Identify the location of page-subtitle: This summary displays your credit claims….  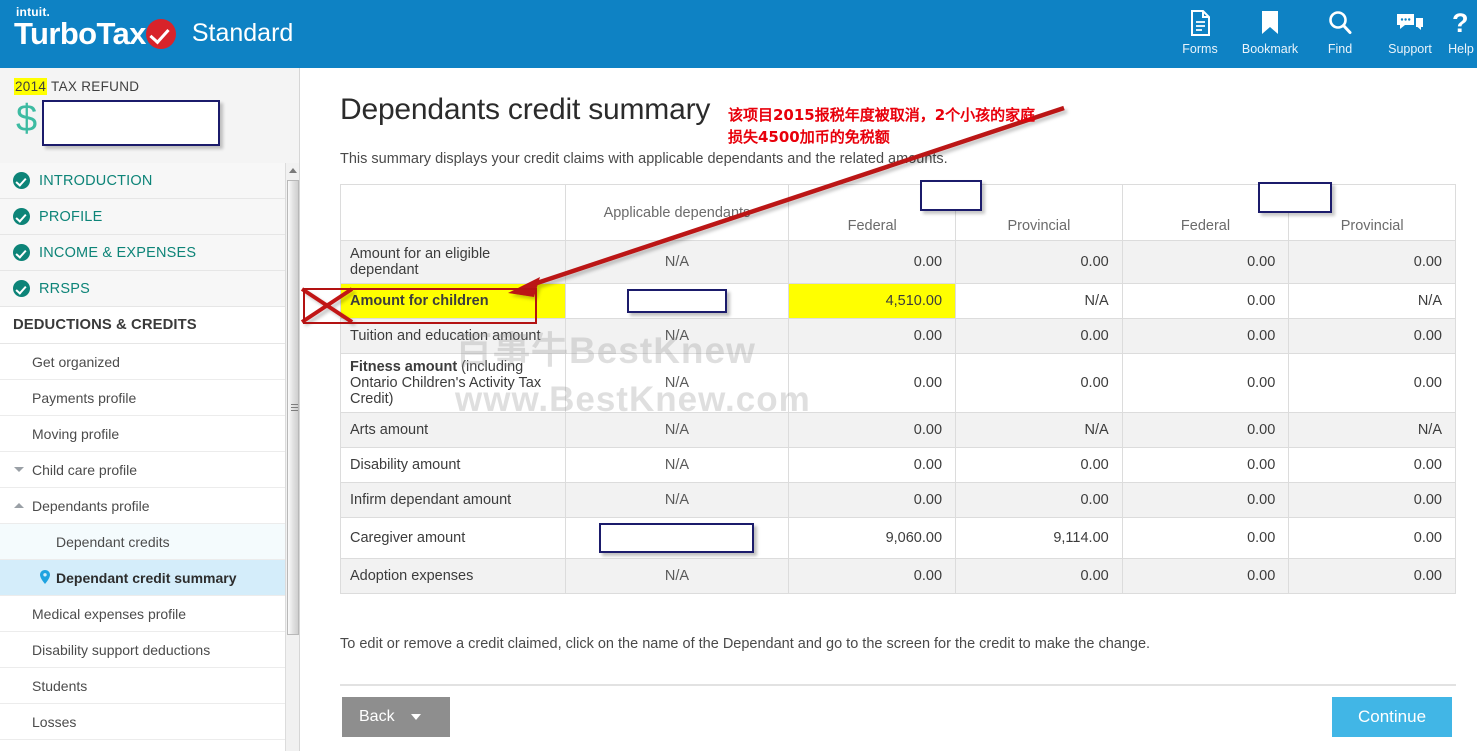
(644, 159).